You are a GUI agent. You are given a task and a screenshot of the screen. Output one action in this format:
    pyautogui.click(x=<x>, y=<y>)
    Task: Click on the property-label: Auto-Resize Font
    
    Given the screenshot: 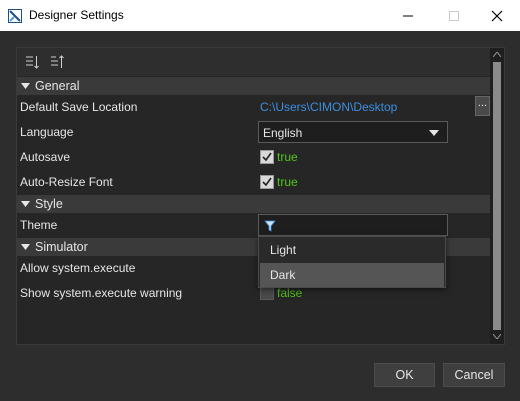 What is the action you would take?
    pyautogui.click(x=66, y=182)
    